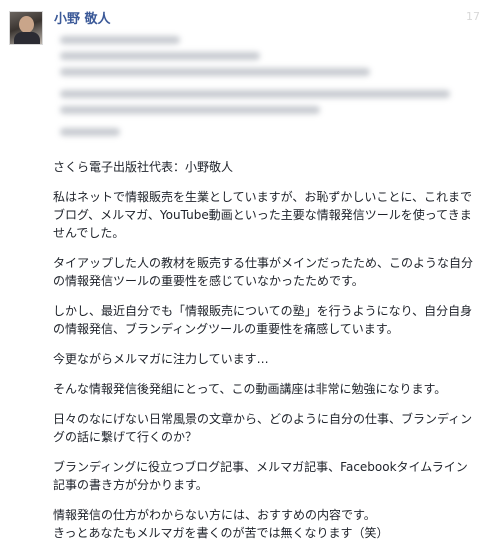  What do you see at coordinates (143, 167) in the screenshot?
I see `post-paragraph: さくら電子出版社代表：小野敬人` at bounding box center [143, 167].